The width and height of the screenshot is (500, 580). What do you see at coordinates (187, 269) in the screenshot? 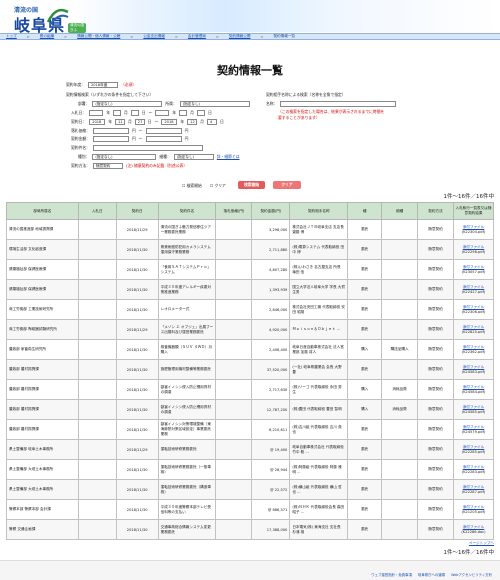
I see `table-cell: 「食育ＳＡＴシステムＰｒｏ」システム` at bounding box center [187, 269].